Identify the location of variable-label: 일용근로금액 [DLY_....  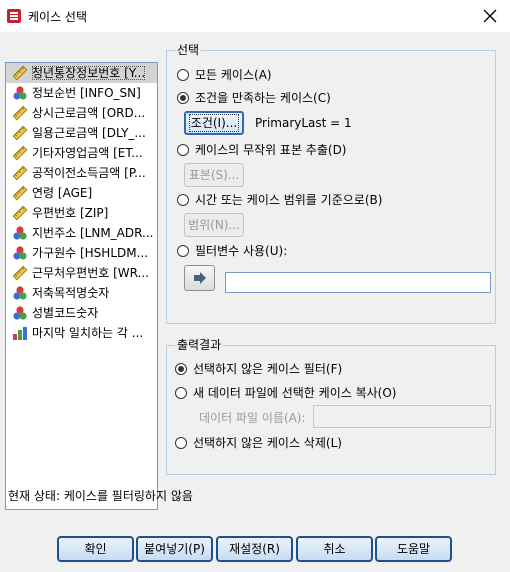
(89, 133).